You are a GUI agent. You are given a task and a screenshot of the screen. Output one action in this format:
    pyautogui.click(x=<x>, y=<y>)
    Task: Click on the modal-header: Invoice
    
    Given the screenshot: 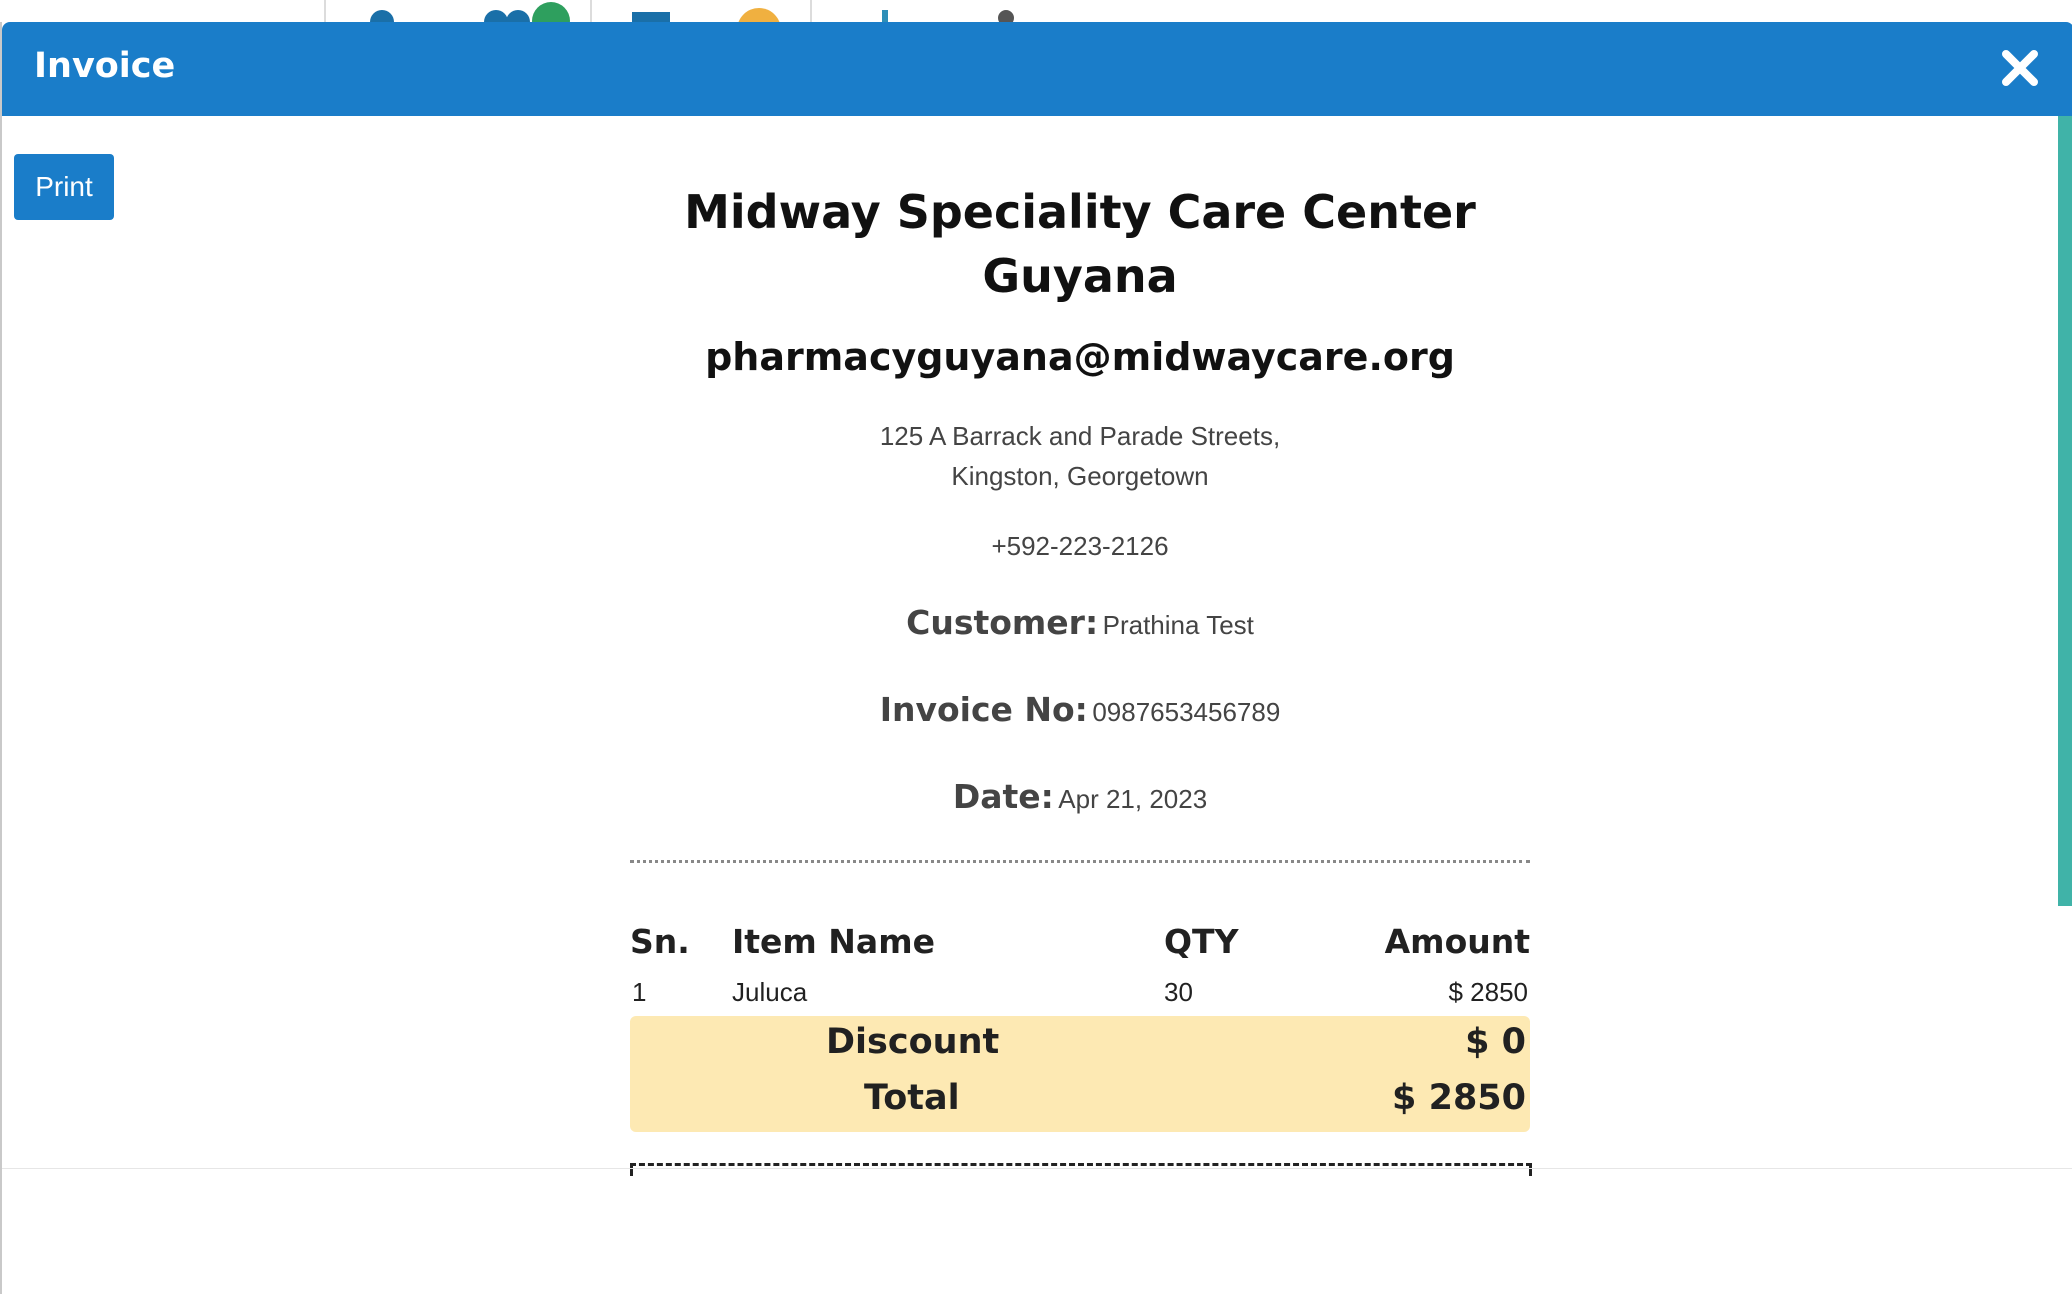 What is the action you would take?
    pyautogui.click(x=1037, y=69)
    